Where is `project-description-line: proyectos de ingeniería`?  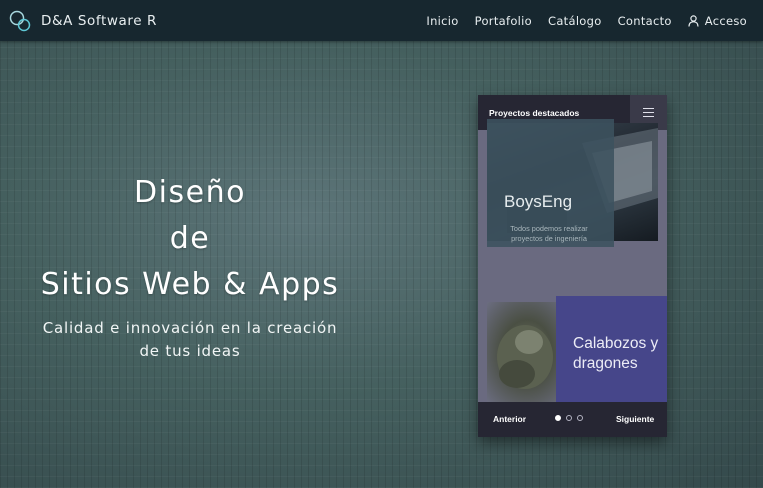 project-description-line: proyectos de ingeniería is located at coordinates (549, 238).